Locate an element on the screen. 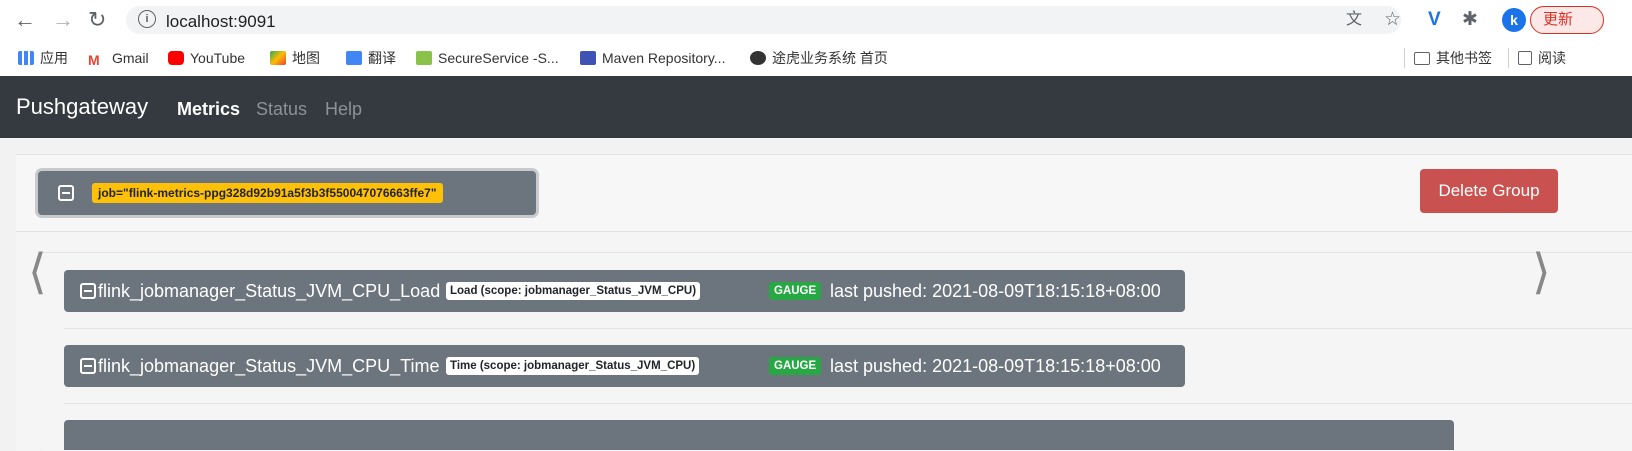 Image resolution: width=1632 pixels, height=451 pixels. bookmark-gmail: M Gmail is located at coordinates (118, 58).